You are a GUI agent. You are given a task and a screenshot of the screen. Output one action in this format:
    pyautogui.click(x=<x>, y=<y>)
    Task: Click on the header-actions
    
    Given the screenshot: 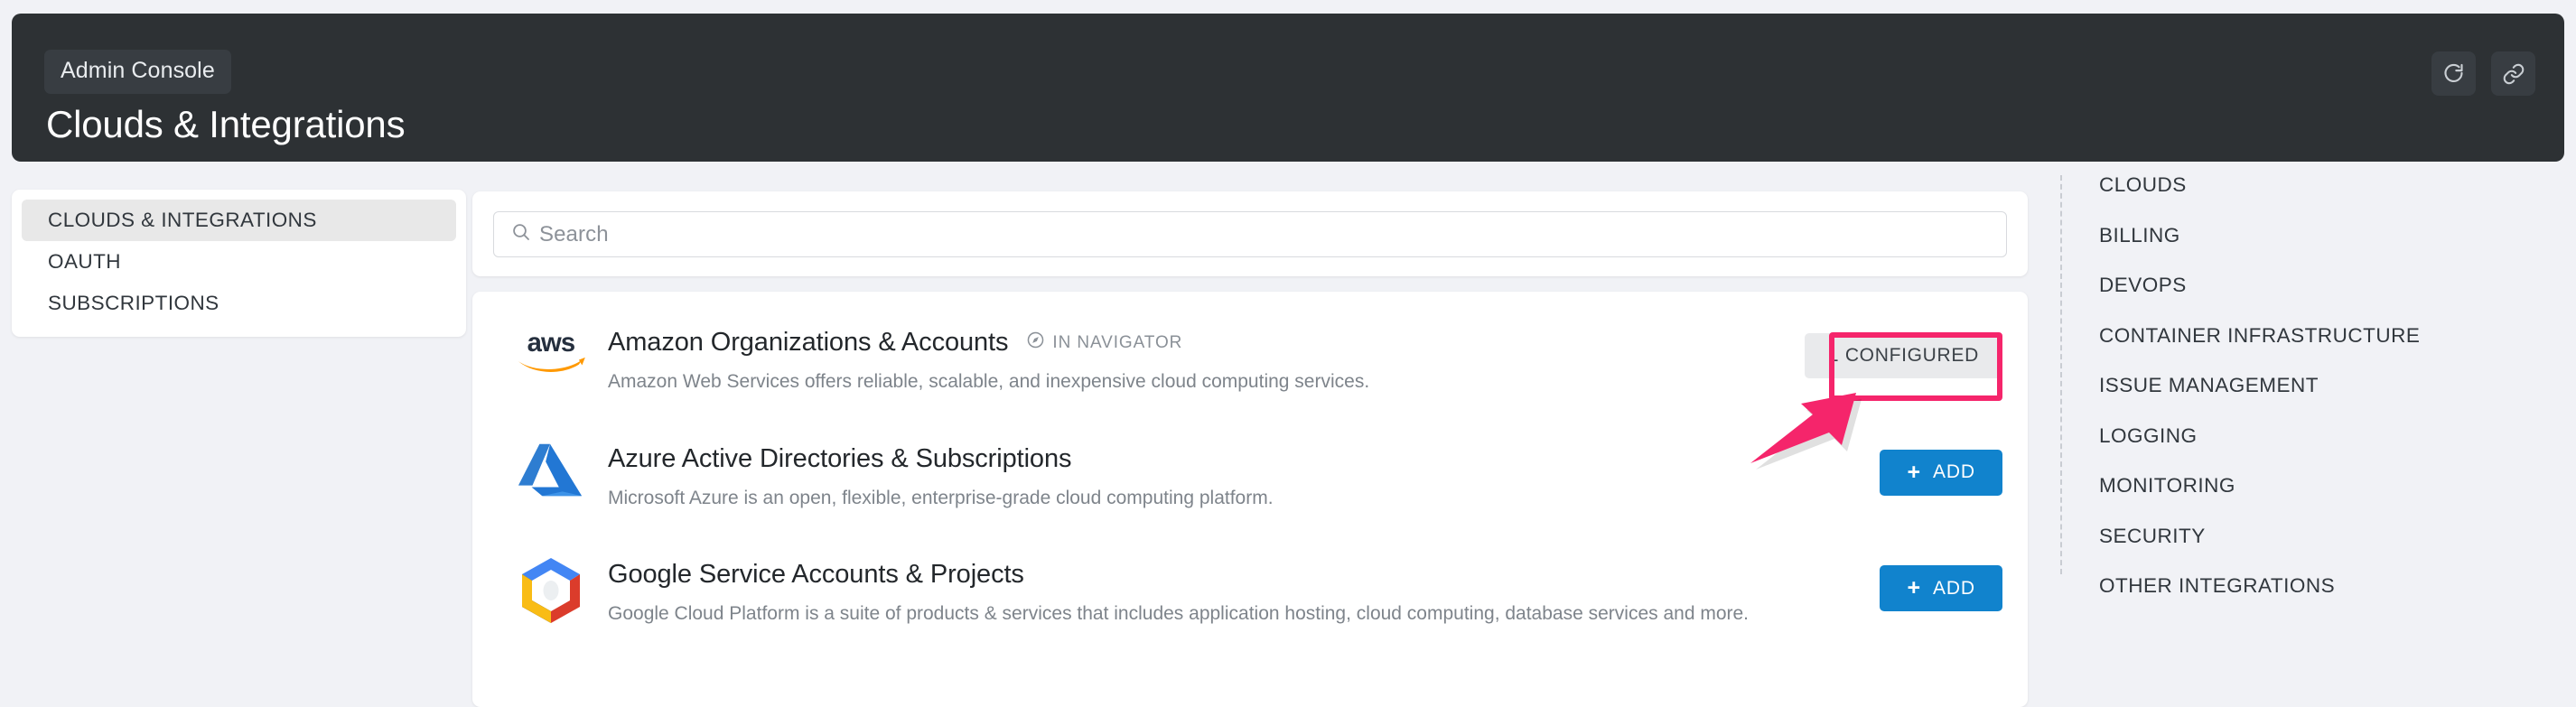 What is the action you would take?
    pyautogui.click(x=2483, y=73)
    